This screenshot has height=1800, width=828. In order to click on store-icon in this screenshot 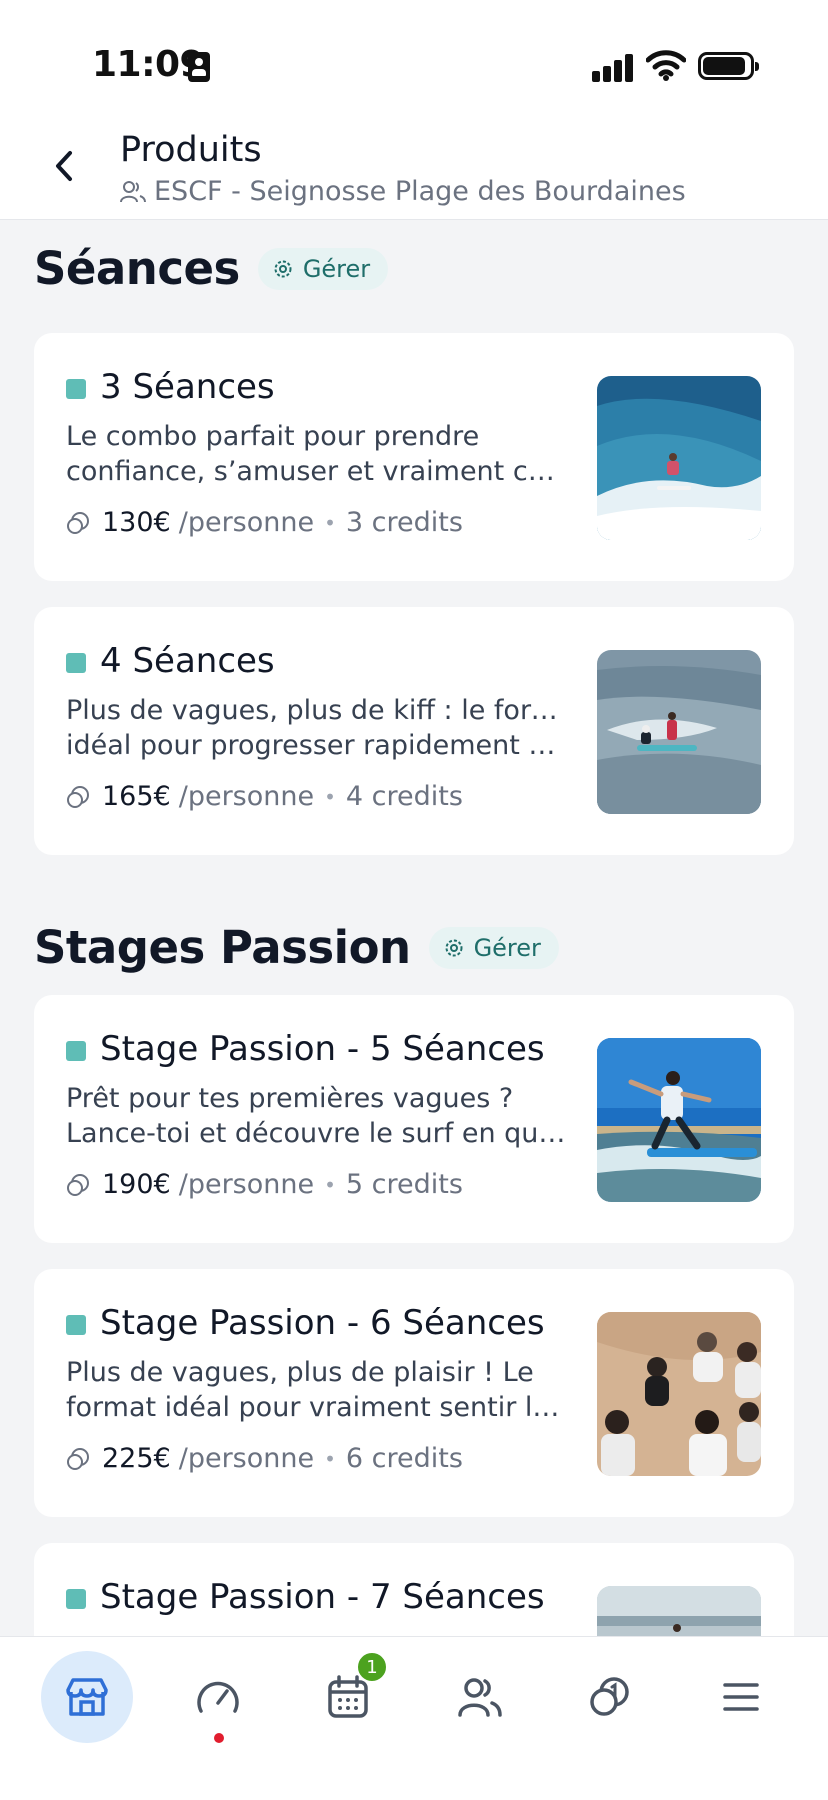, I will do `click(87, 1697)`.